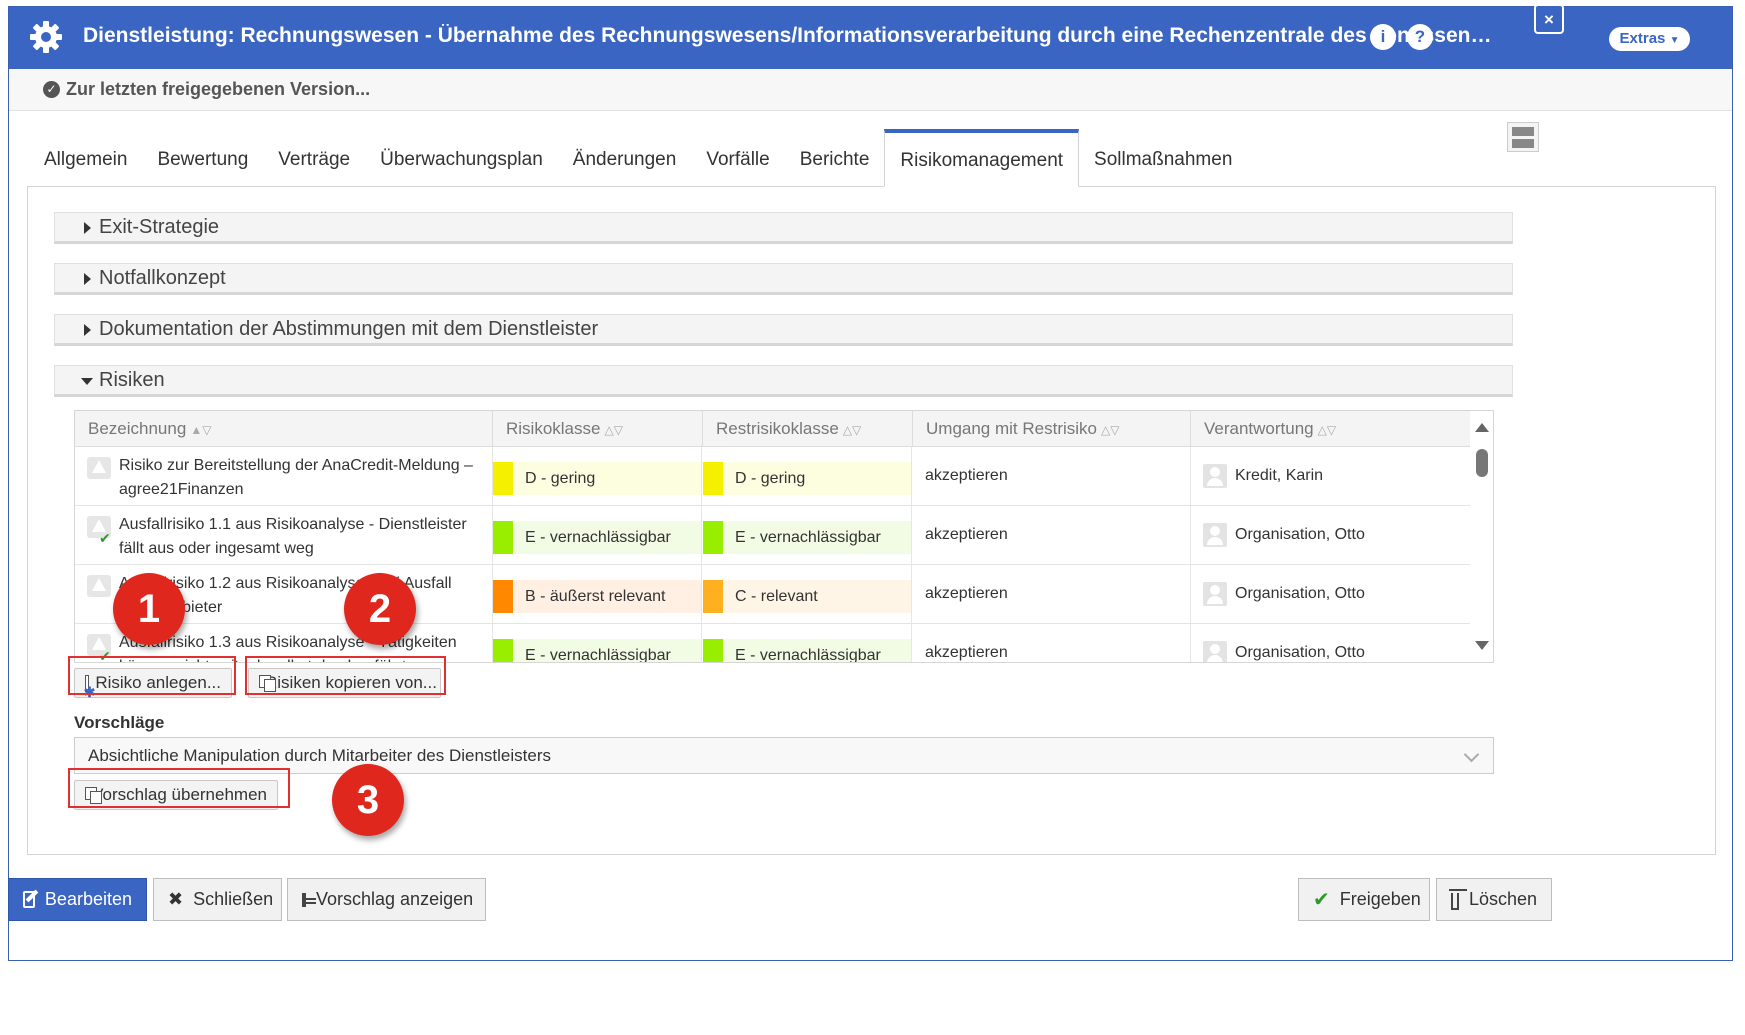  I want to click on tab-vertraege: Verträge, so click(314, 158).